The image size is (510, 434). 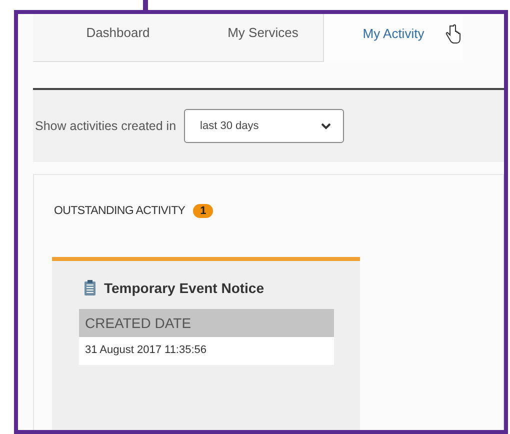 I want to click on filter-label: Show activities created in, so click(x=105, y=126).